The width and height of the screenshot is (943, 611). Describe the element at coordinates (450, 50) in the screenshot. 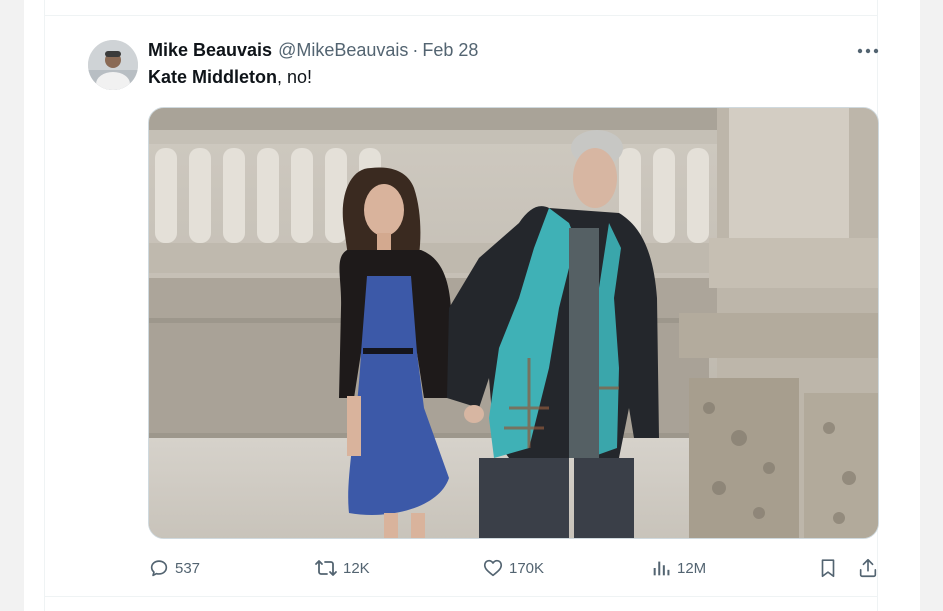

I see `tweet-date: Feb 28` at that location.